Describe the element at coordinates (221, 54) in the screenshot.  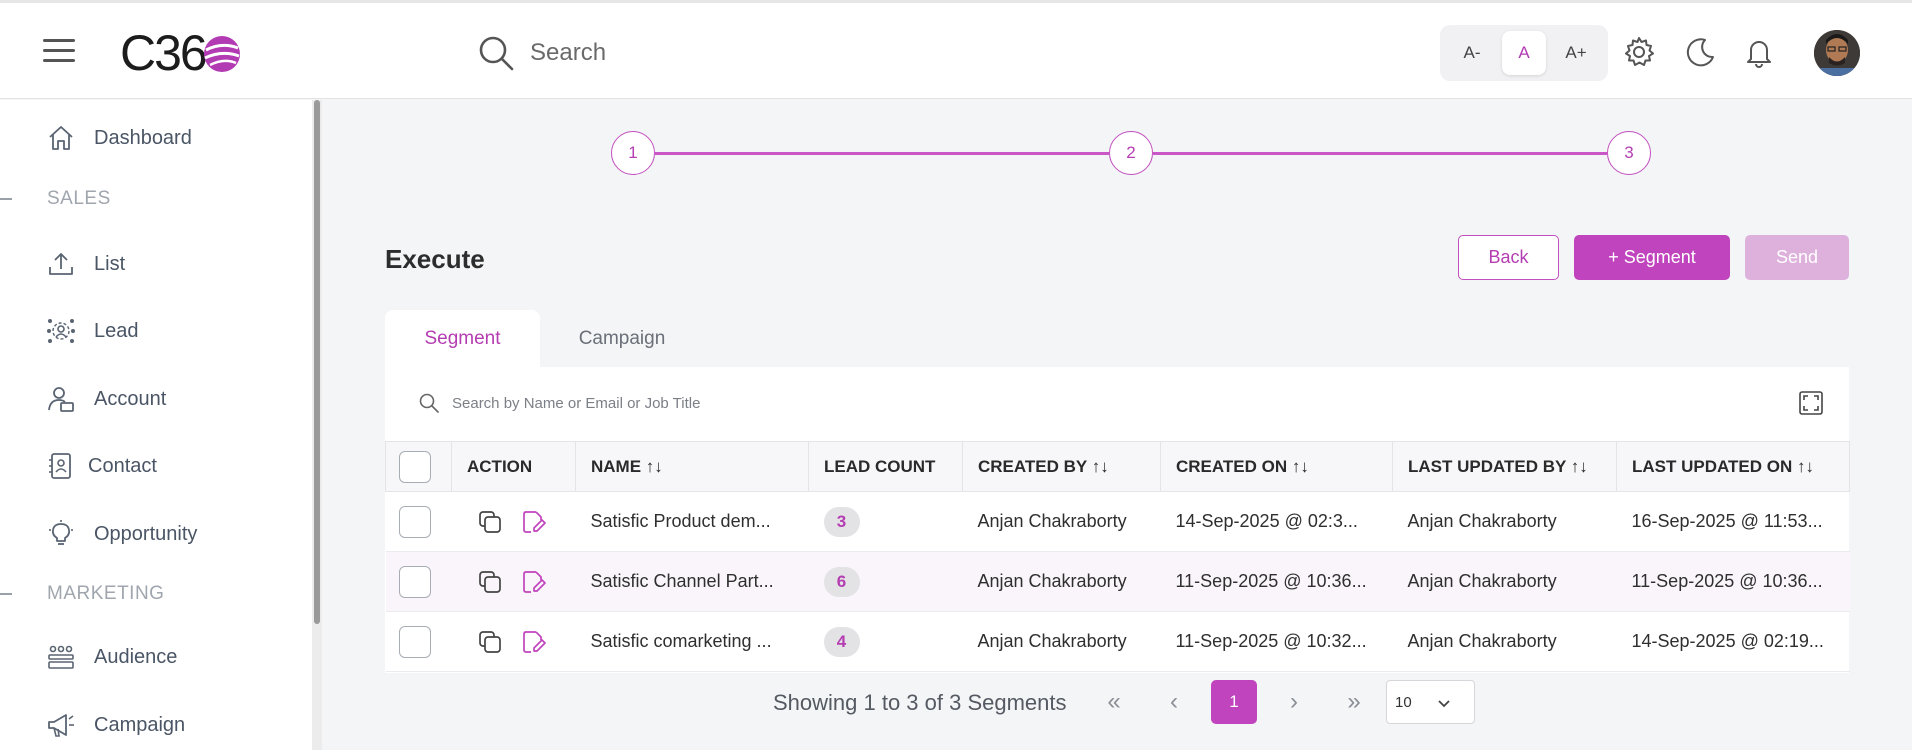
I see `logo-globe-icon` at that location.